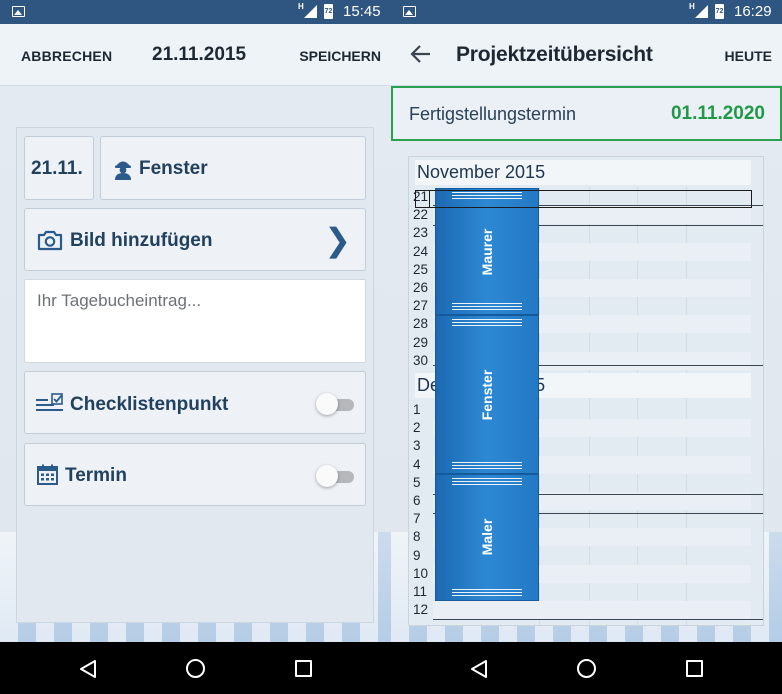  Describe the element at coordinates (423, 342) in the screenshot. I see `day-number: 29` at that location.